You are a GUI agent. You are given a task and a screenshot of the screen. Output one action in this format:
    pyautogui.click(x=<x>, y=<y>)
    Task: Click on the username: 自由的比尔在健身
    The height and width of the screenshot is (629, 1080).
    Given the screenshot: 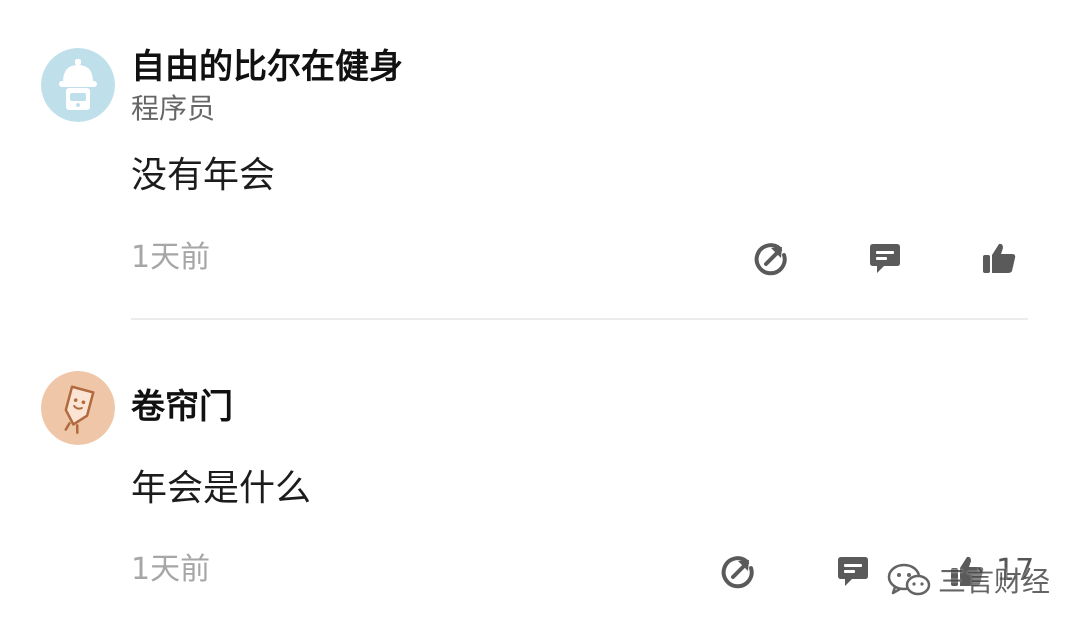 What is the action you would take?
    pyautogui.click(x=267, y=67)
    